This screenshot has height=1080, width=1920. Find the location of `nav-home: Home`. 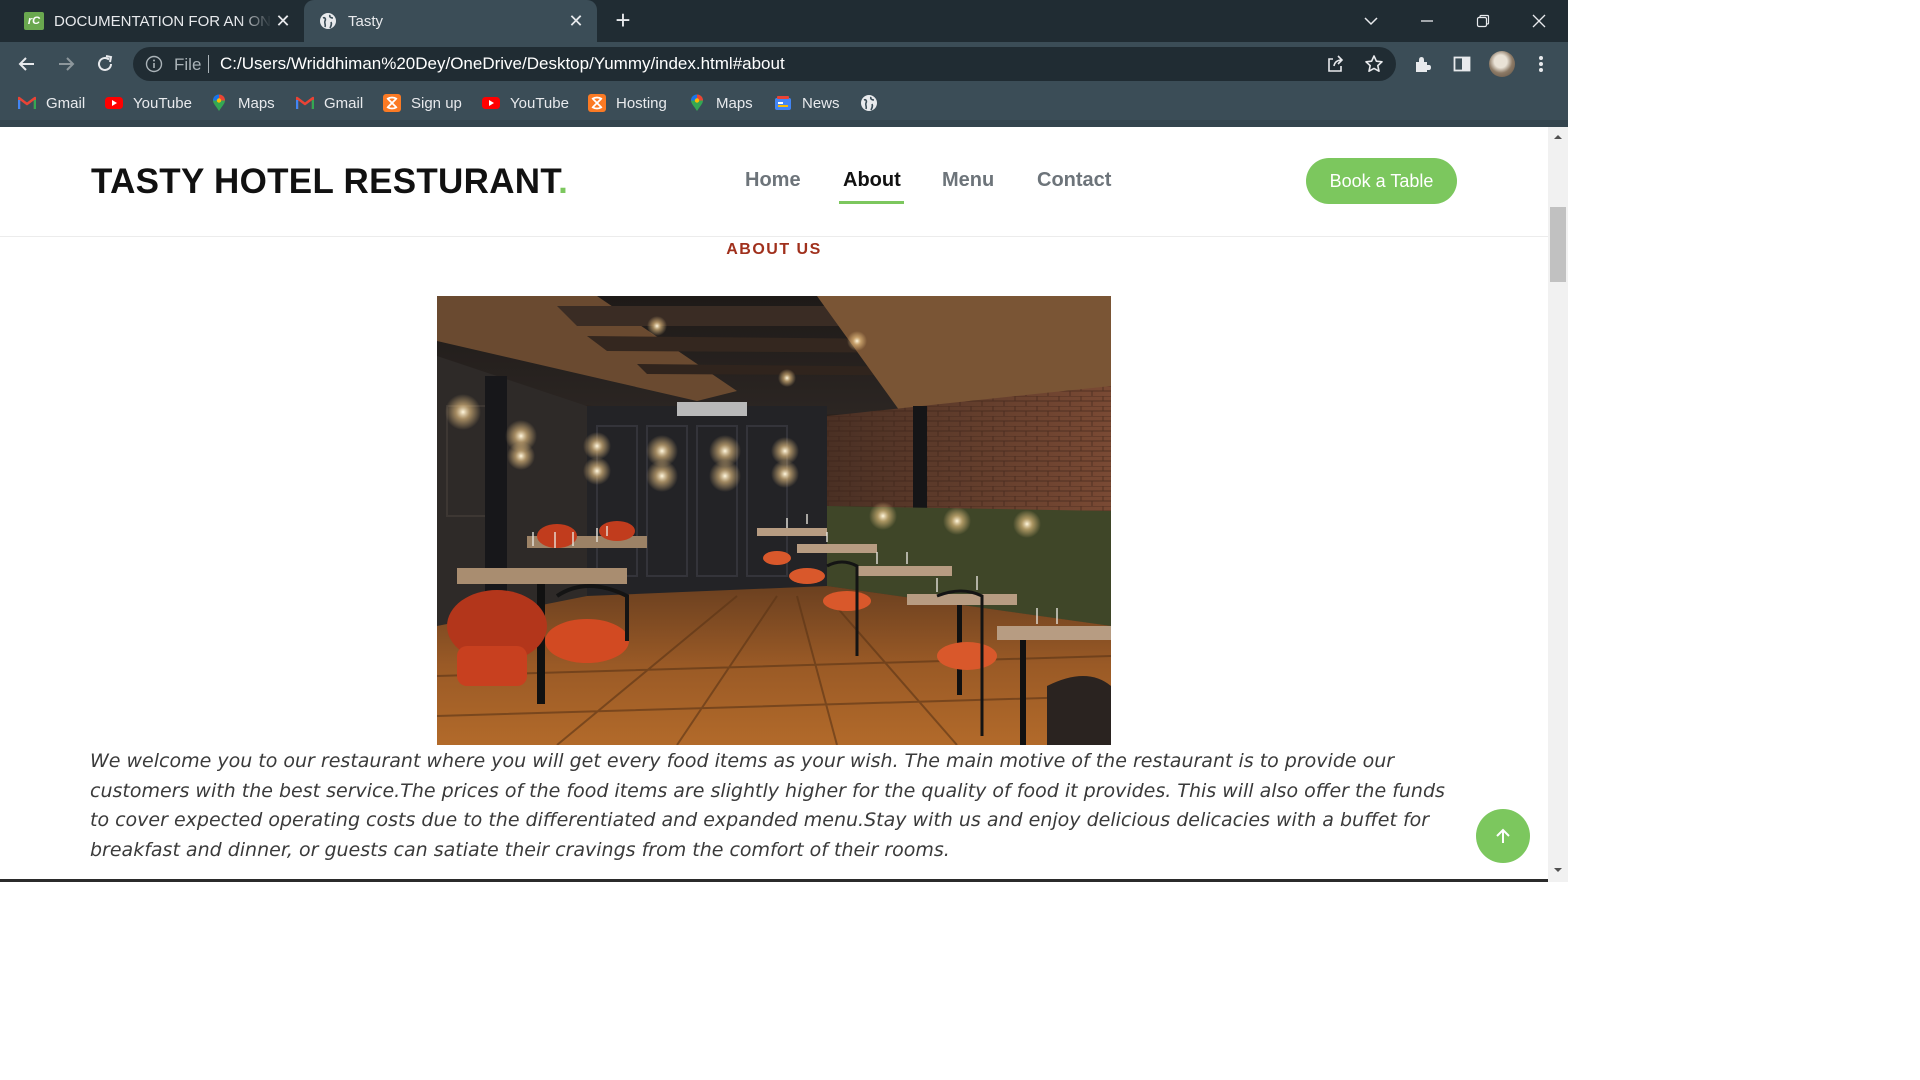

nav-home: Home is located at coordinates (773, 180).